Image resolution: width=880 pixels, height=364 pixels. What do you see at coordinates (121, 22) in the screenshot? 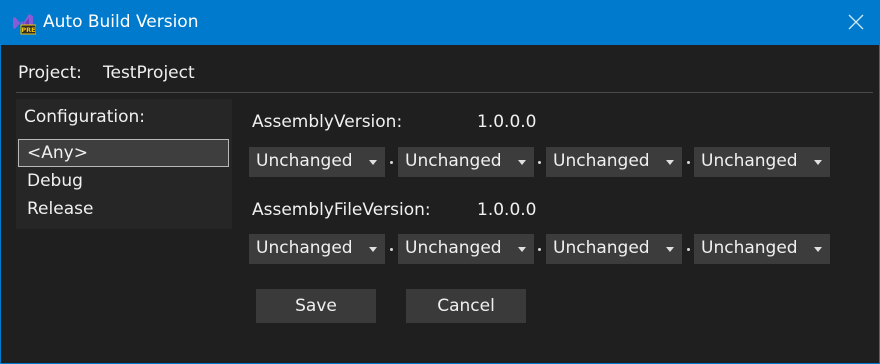
I see `window-title: Auto Build Version` at bounding box center [121, 22].